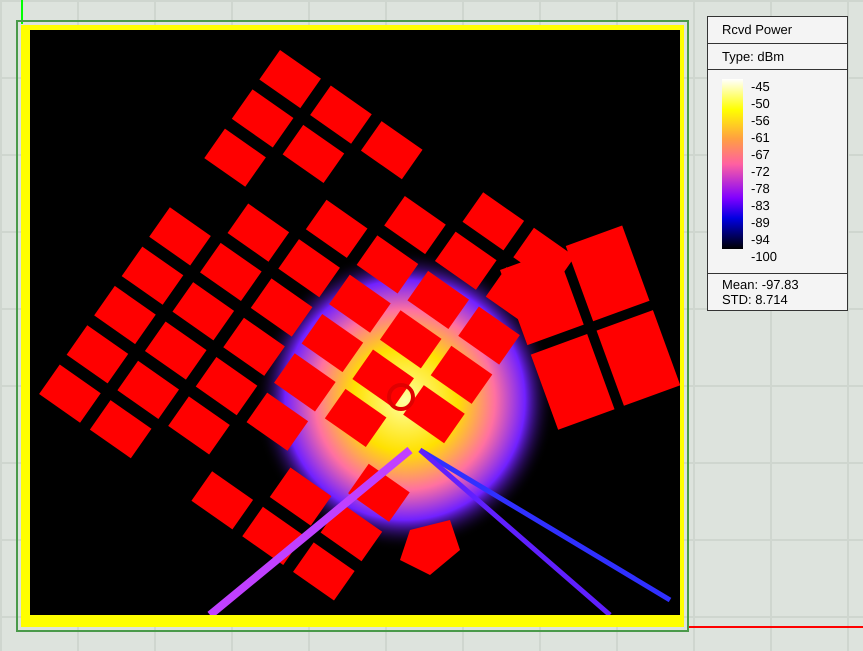 The image size is (863, 651). What do you see at coordinates (761, 103) in the screenshot?
I see `scale-value: -50` at bounding box center [761, 103].